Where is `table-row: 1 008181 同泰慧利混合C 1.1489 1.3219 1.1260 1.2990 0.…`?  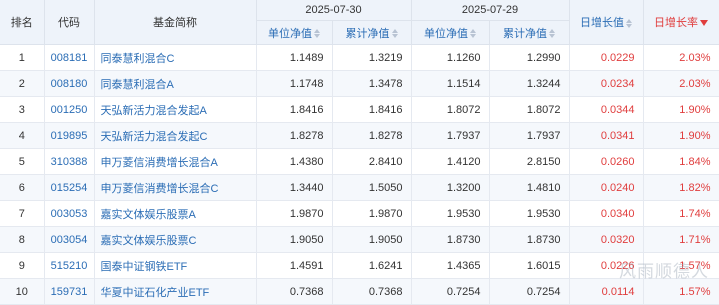
table-row: 1 008181 同泰慧利混合C 1.1489 1.3219 1.1260 1.2990 0.… is located at coordinates (359, 57).